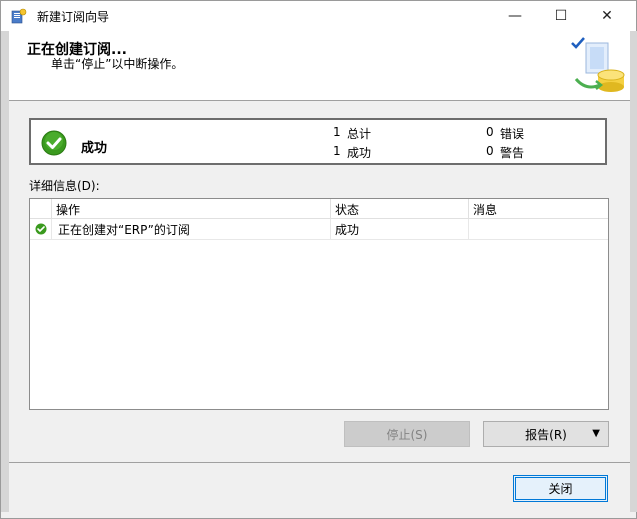 The image size is (637, 519). Describe the element at coordinates (359, 134) in the screenshot. I see `total-label: 总计` at that location.